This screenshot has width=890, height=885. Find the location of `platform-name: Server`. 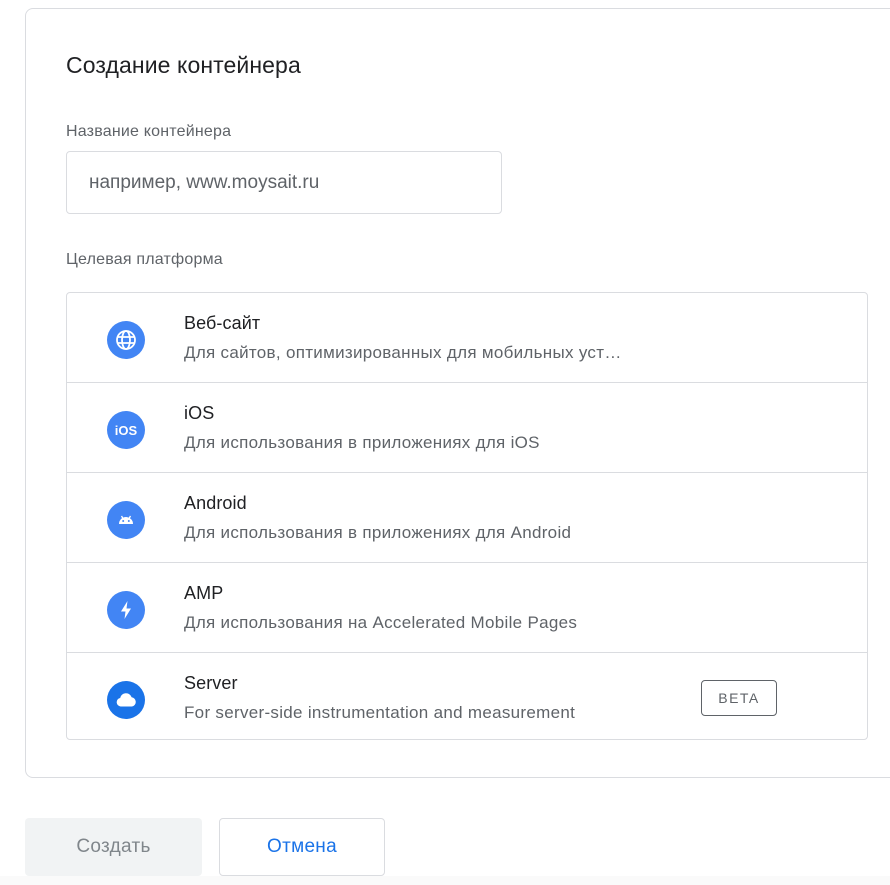

platform-name: Server is located at coordinates (211, 683).